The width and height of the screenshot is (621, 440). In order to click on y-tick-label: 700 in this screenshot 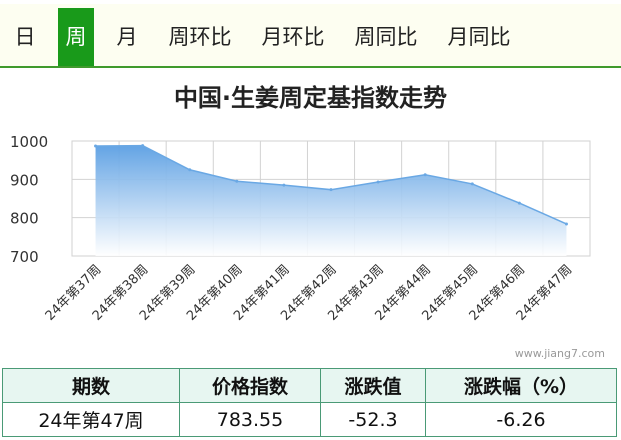, I will do `click(24, 257)`.